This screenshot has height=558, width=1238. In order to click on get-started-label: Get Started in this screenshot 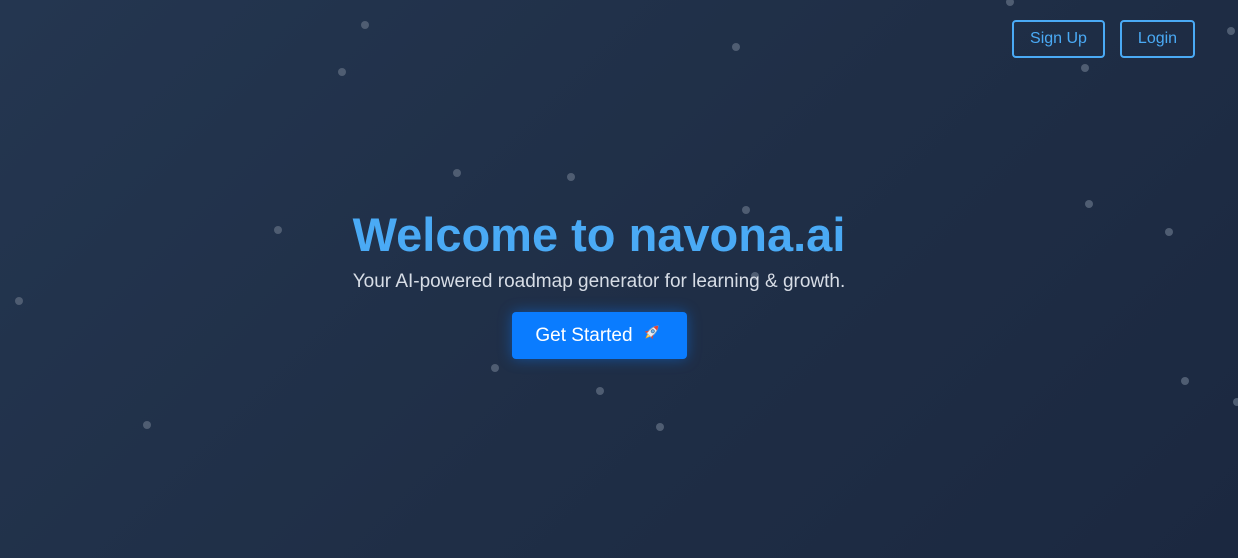, I will do `click(584, 335)`.